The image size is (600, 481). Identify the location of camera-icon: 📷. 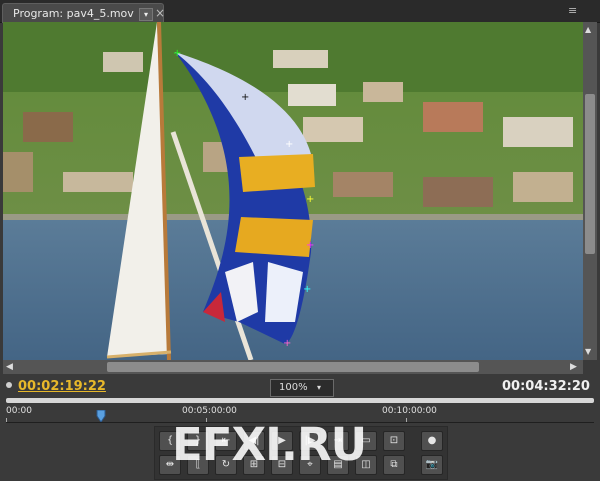
(432, 465).